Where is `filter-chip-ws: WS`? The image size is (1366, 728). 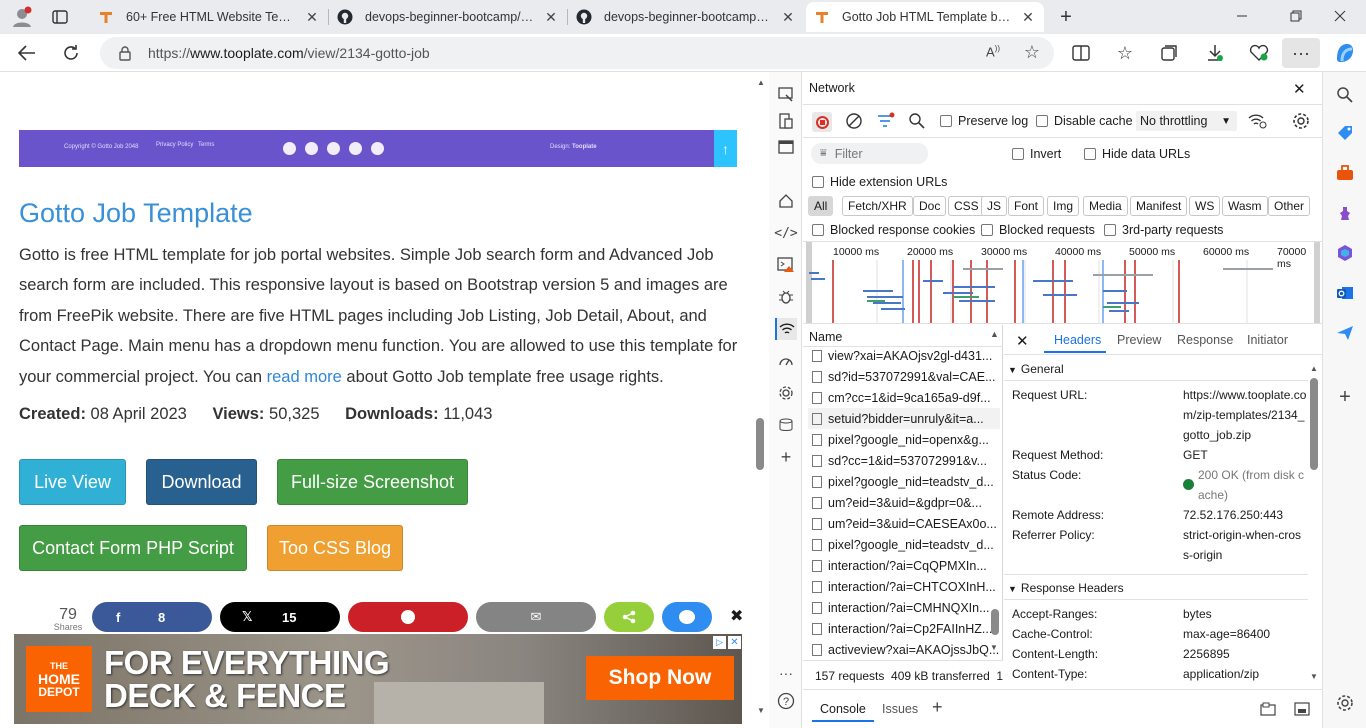 filter-chip-ws: WS is located at coordinates (1205, 206).